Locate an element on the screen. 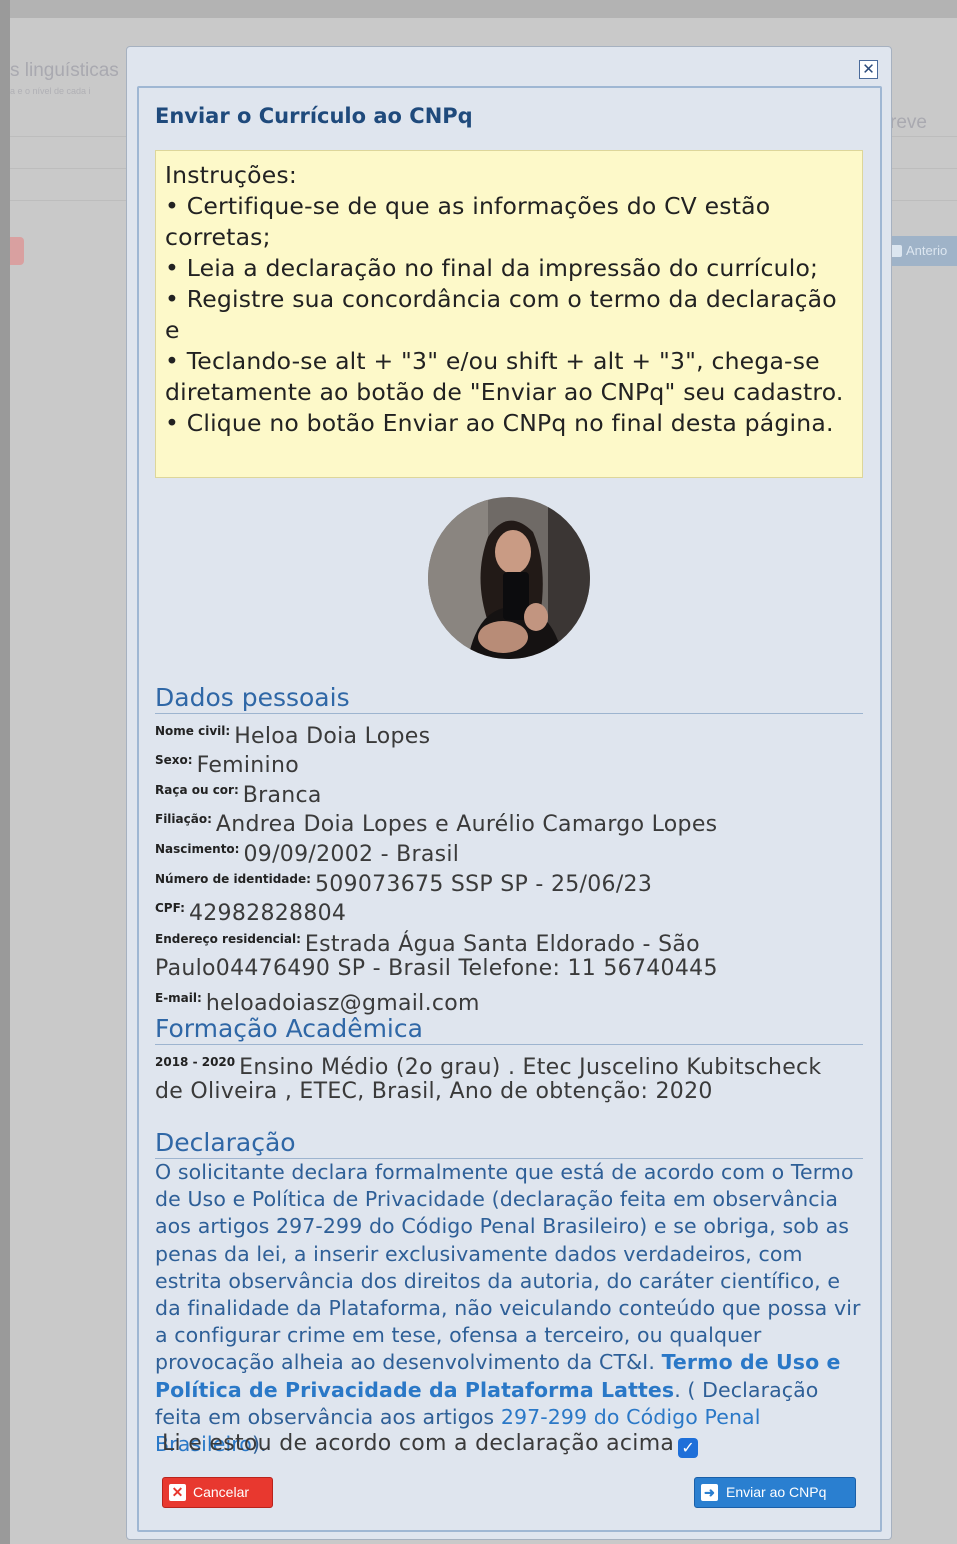 The width and height of the screenshot is (957, 1544). field-value: Feminino is located at coordinates (247, 765).